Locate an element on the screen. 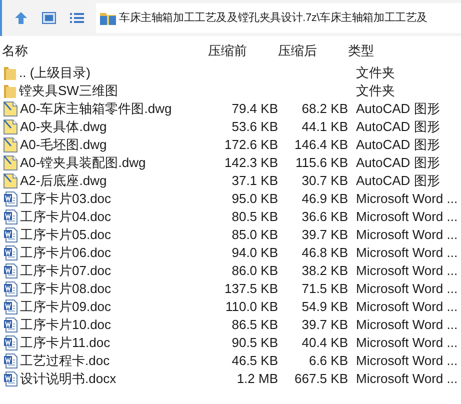 The image size is (461, 404). list-icon is located at coordinates (77, 18).